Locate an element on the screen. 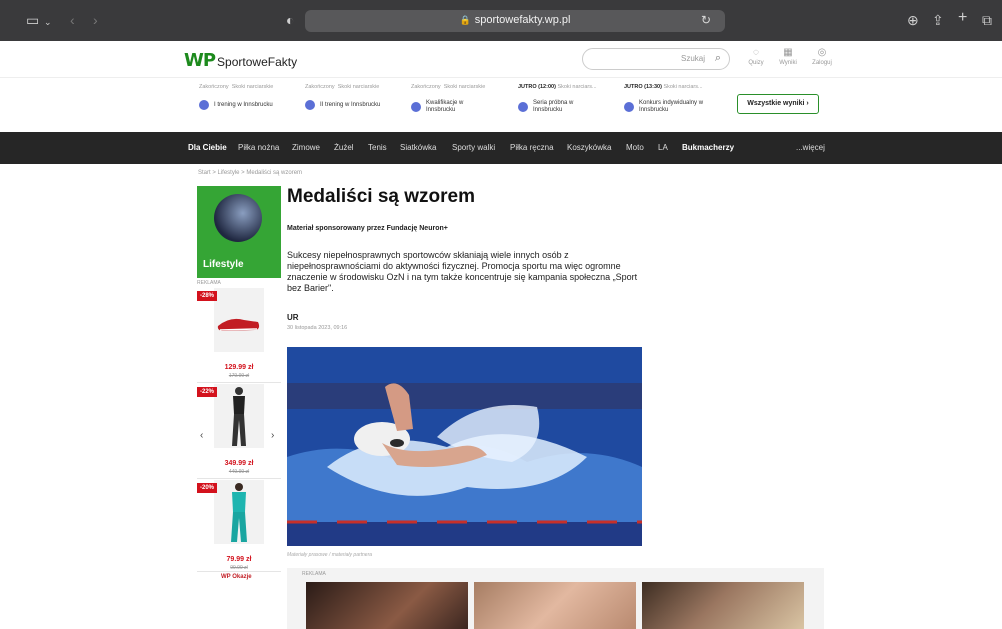  search-placeholder: Szukaj is located at coordinates (692, 58).